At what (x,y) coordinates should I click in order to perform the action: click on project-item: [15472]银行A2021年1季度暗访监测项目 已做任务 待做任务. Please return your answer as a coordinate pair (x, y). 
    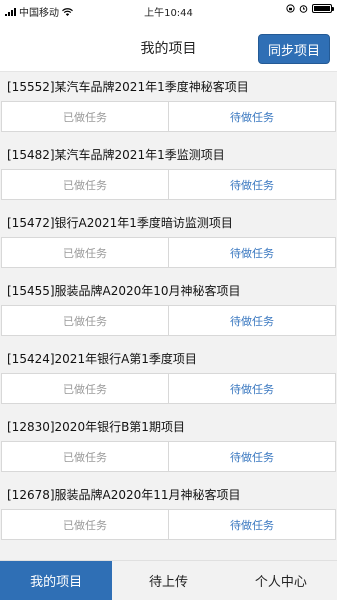
    Looking at the image, I should click on (168, 243).